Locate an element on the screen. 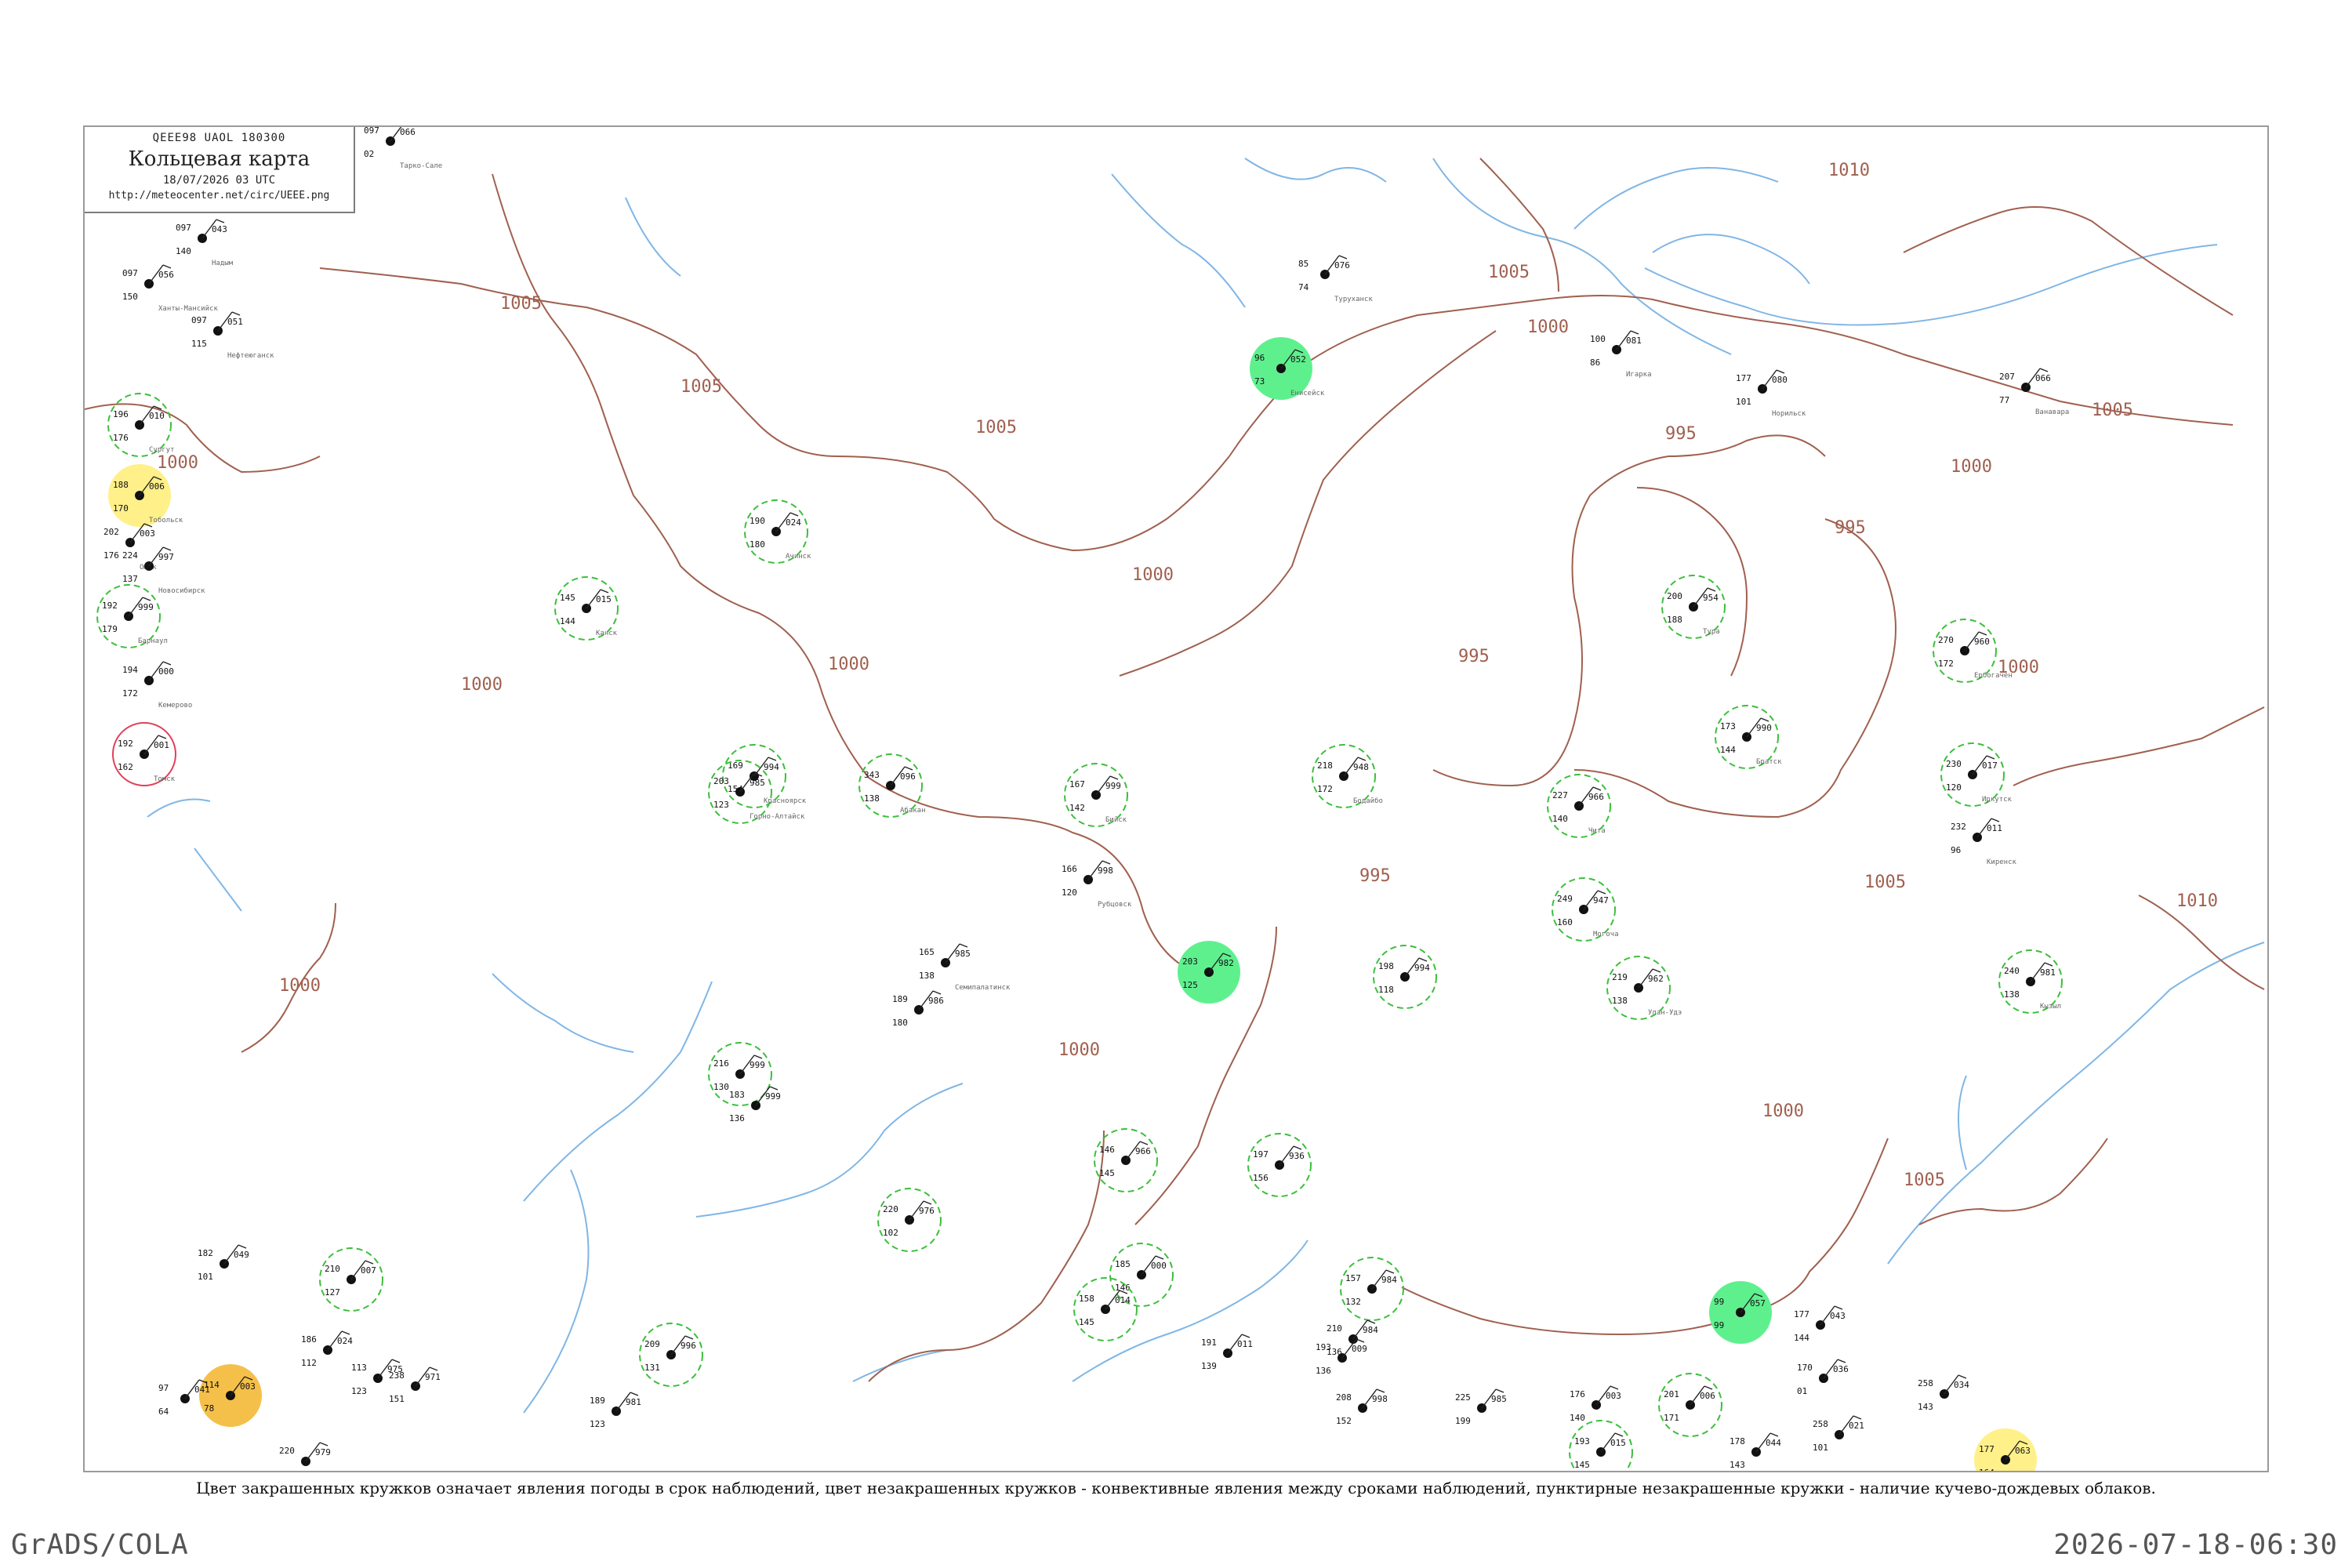 This screenshot has width=2352, height=1568. station-name: Ербогачен is located at coordinates (1993, 675).